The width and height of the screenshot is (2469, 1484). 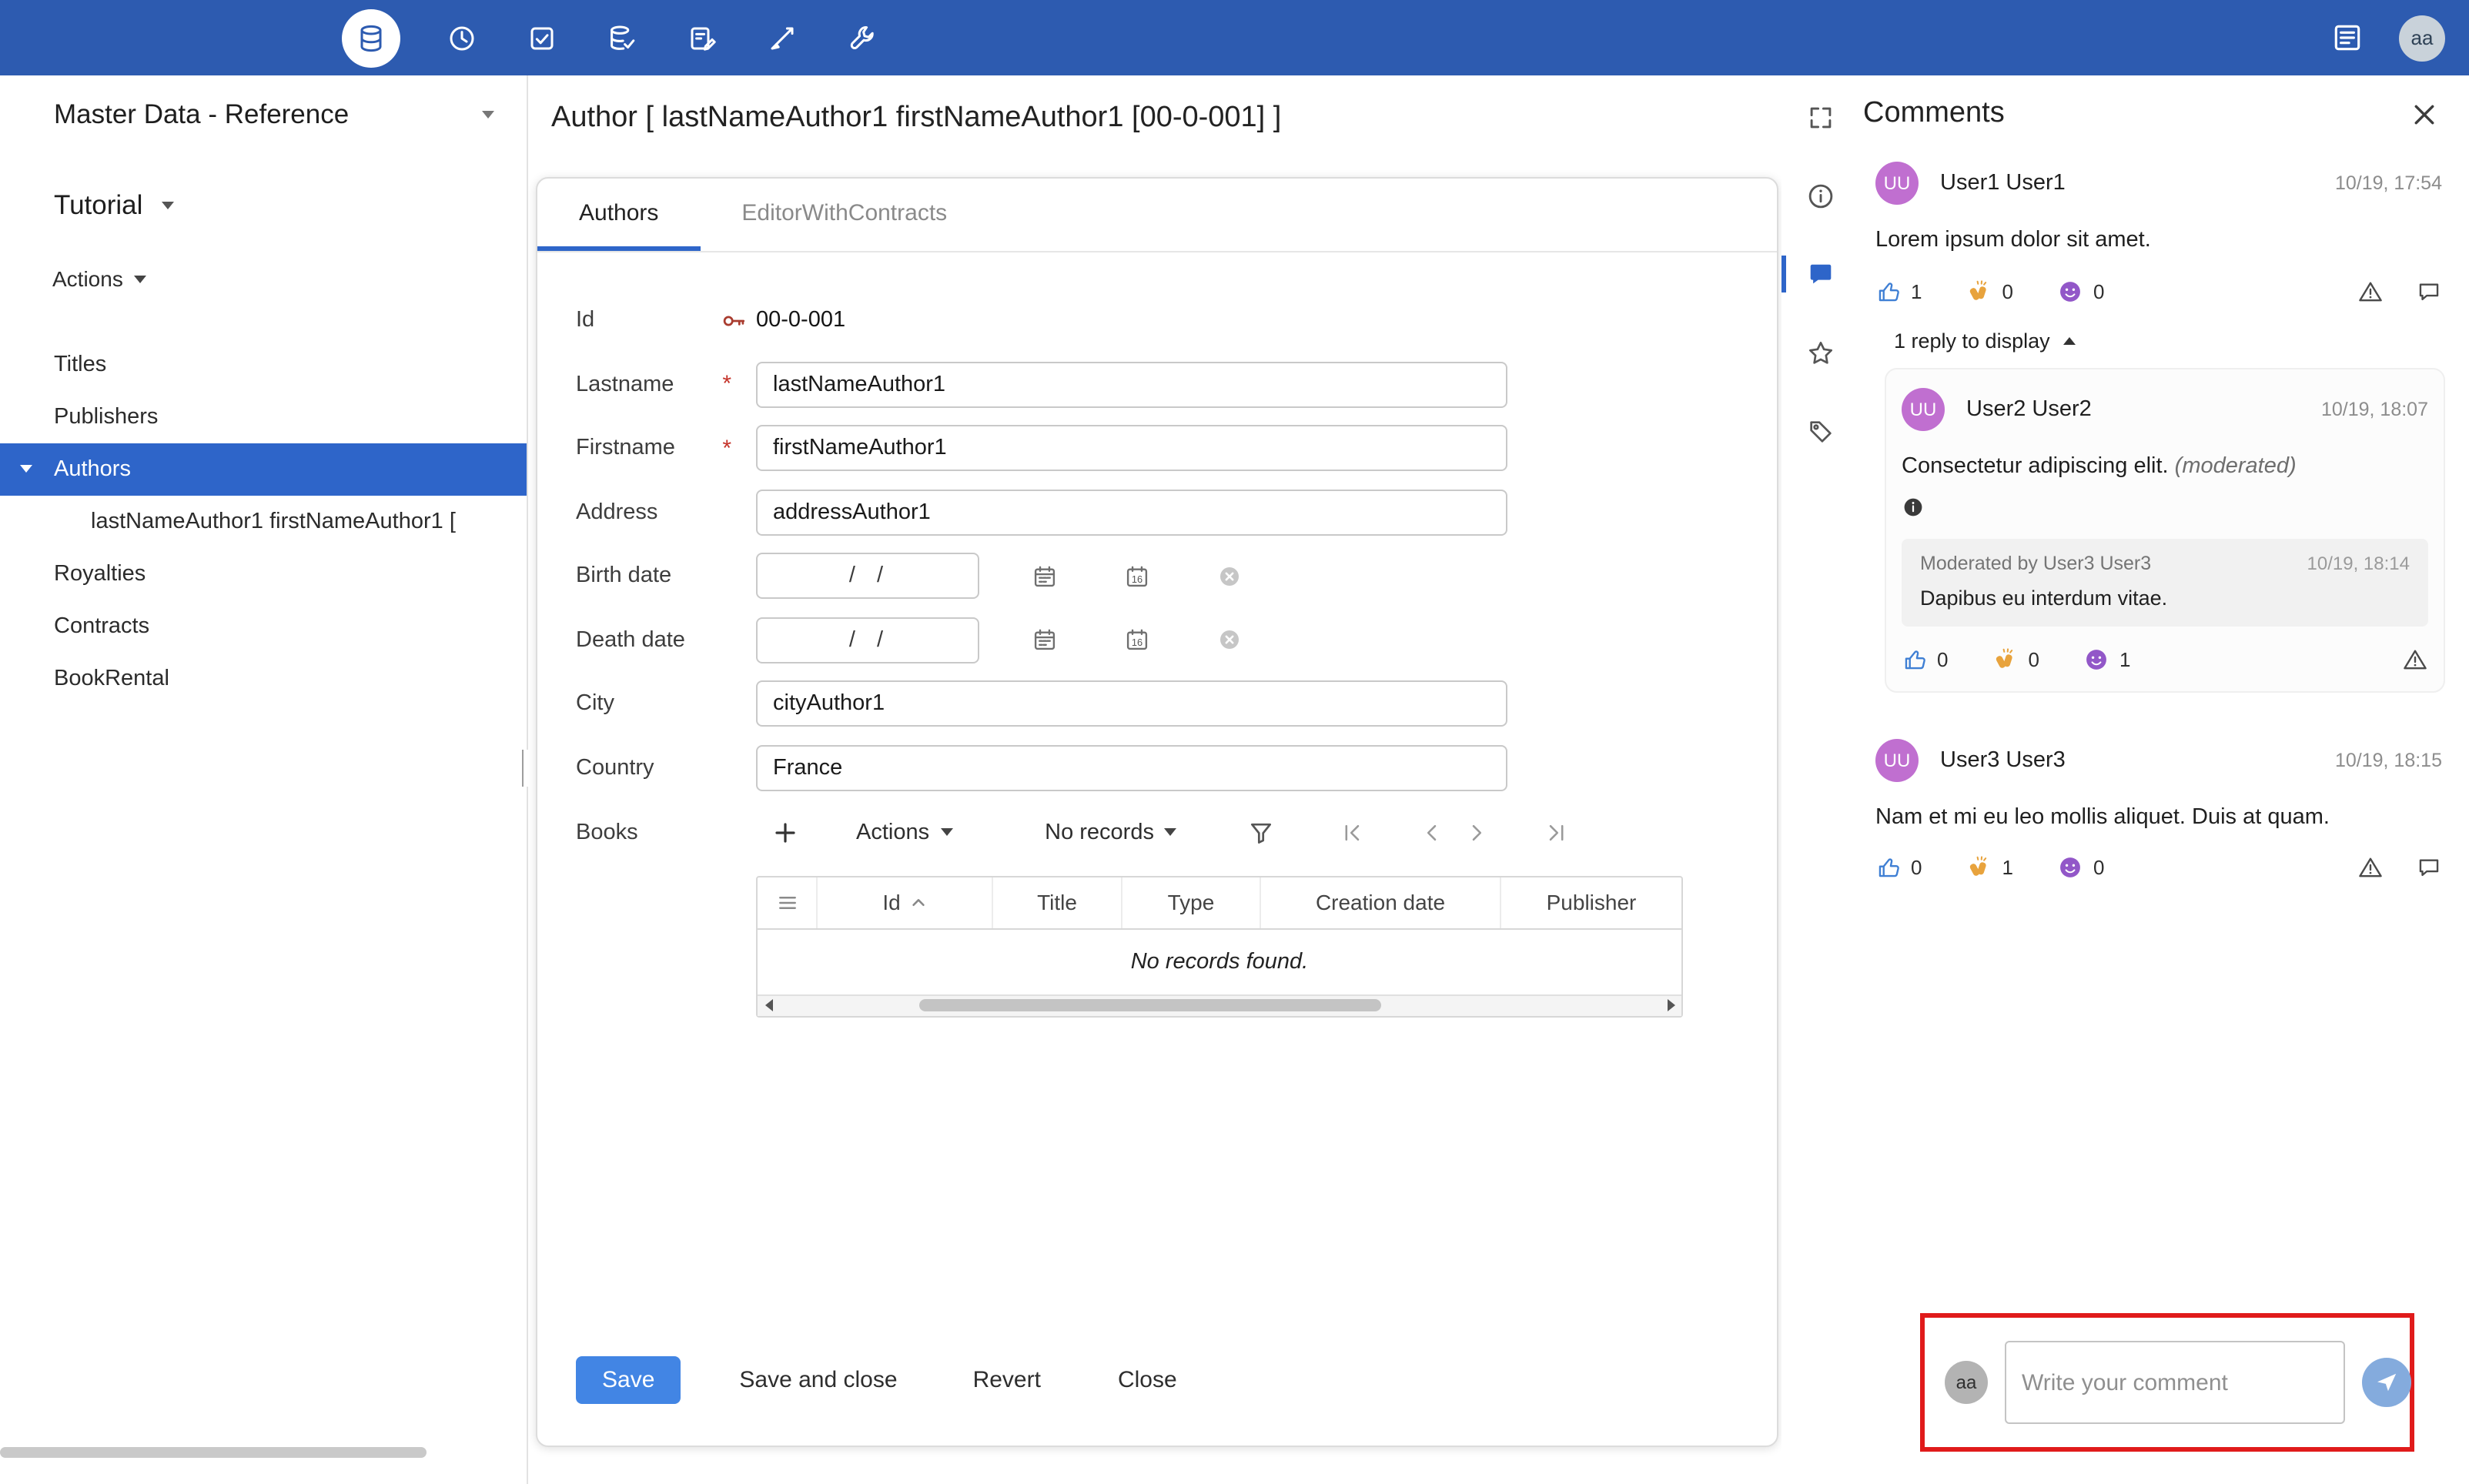 What do you see at coordinates (619, 215) in the screenshot?
I see `tab-authors: Authors` at bounding box center [619, 215].